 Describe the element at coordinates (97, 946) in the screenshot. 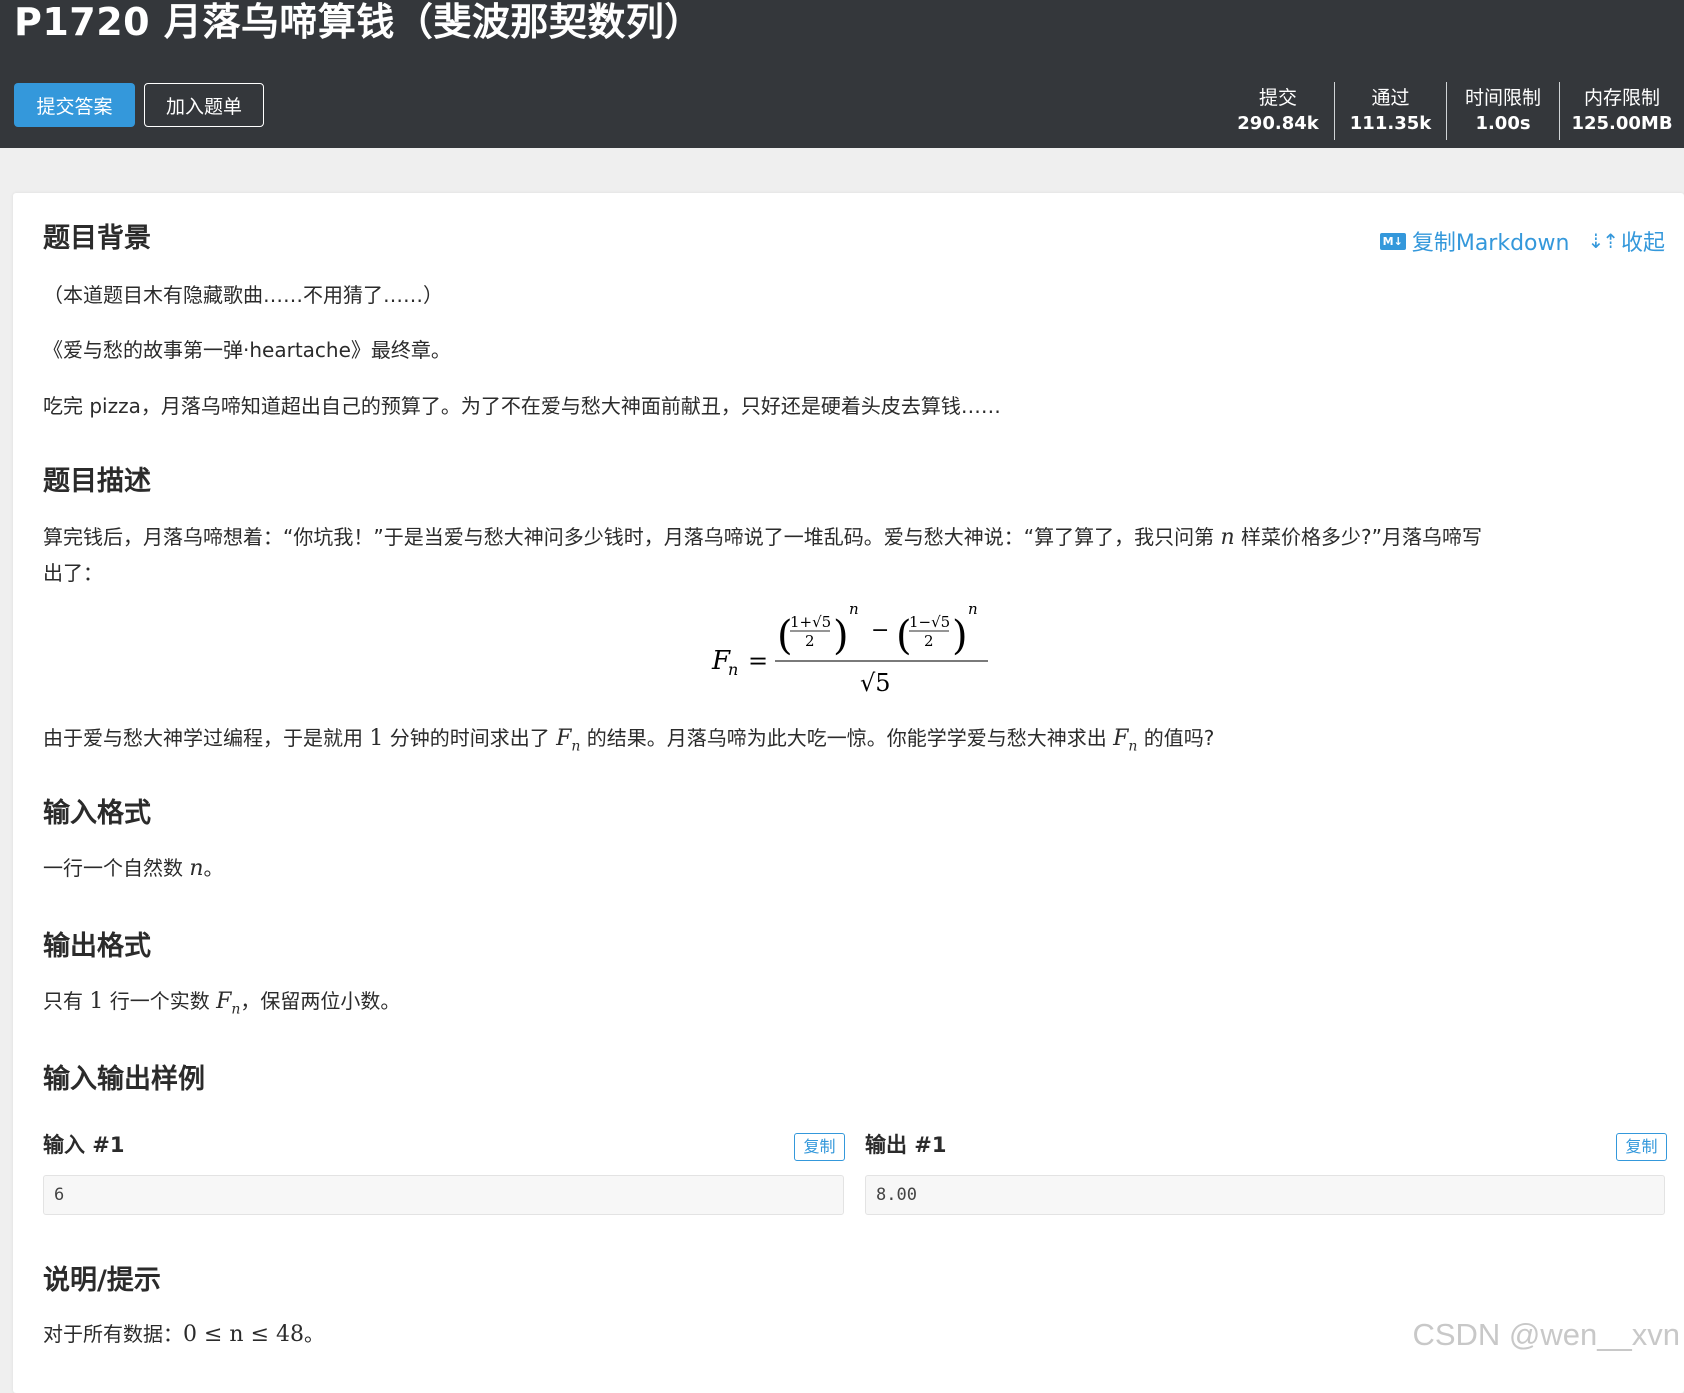

I see `output-format-heading: 输出格式` at that location.